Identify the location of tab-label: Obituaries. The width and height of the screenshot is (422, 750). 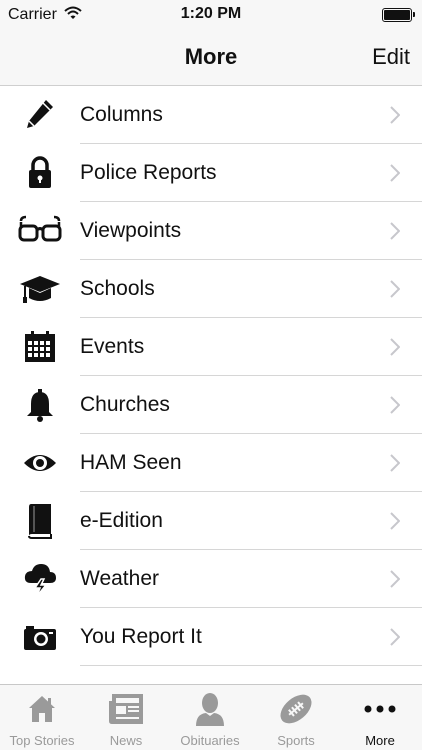
(210, 740).